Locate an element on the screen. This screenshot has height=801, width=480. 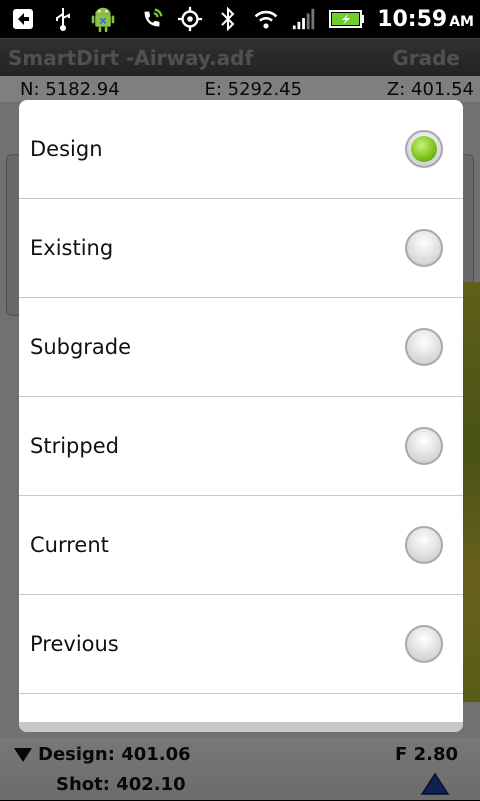
bluetooth-icon is located at coordinates (228, 19).